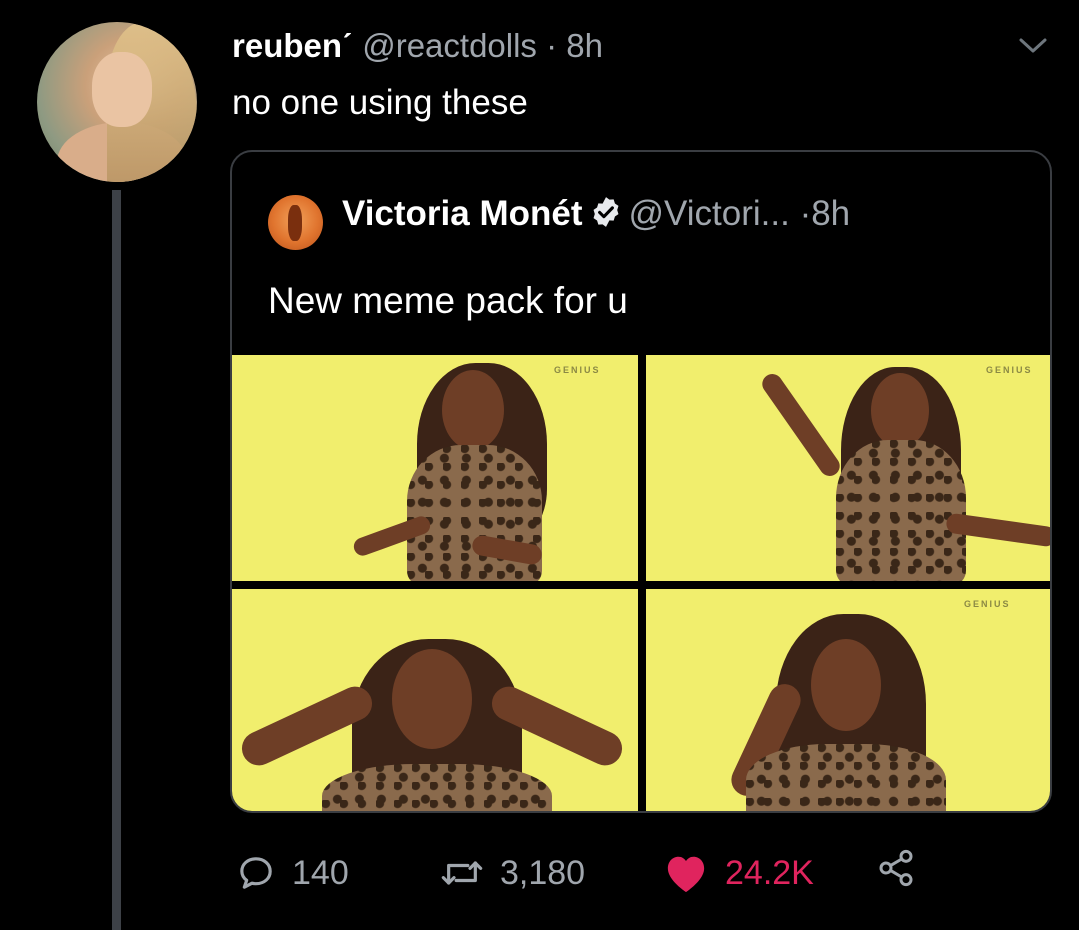 The width and height of the screenshot is (1079, 930). I want to click on media-image-2: GENIUS, so click(848, 468).